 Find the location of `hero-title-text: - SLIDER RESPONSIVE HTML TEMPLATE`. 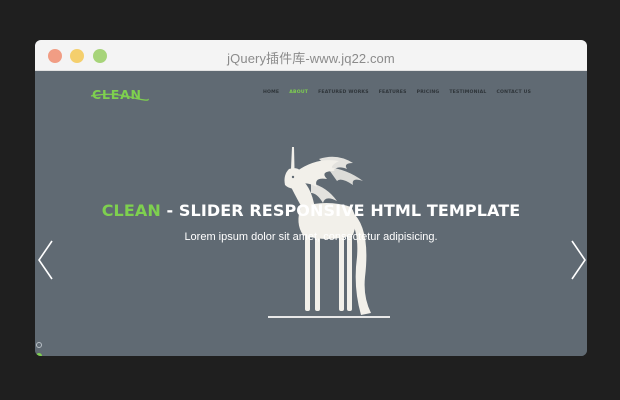

hero-title-text: - SLIDER RESPONSIVE HTML TEMPLATE is located at coordinates (340, 210).